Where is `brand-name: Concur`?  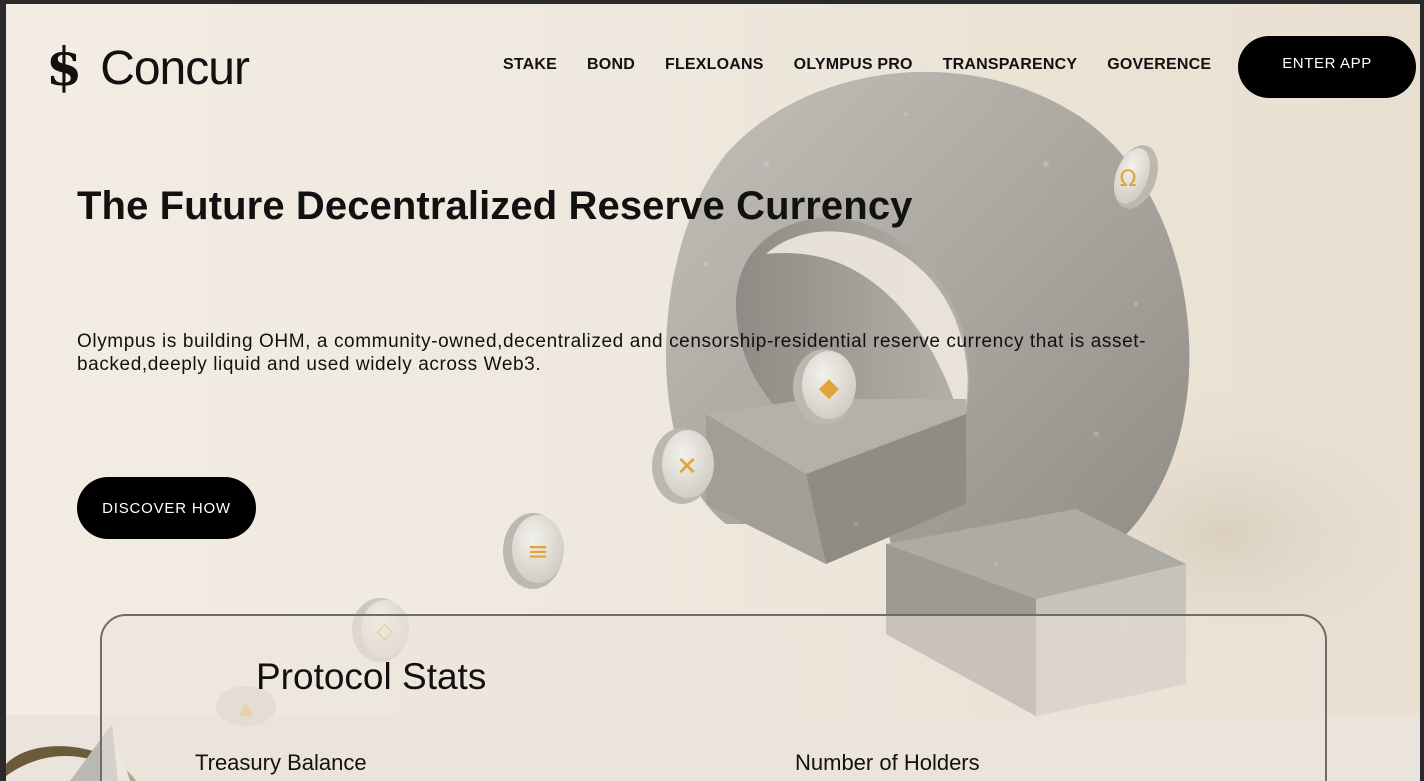 brand-name: Concur is located at coordinates (175, 68).